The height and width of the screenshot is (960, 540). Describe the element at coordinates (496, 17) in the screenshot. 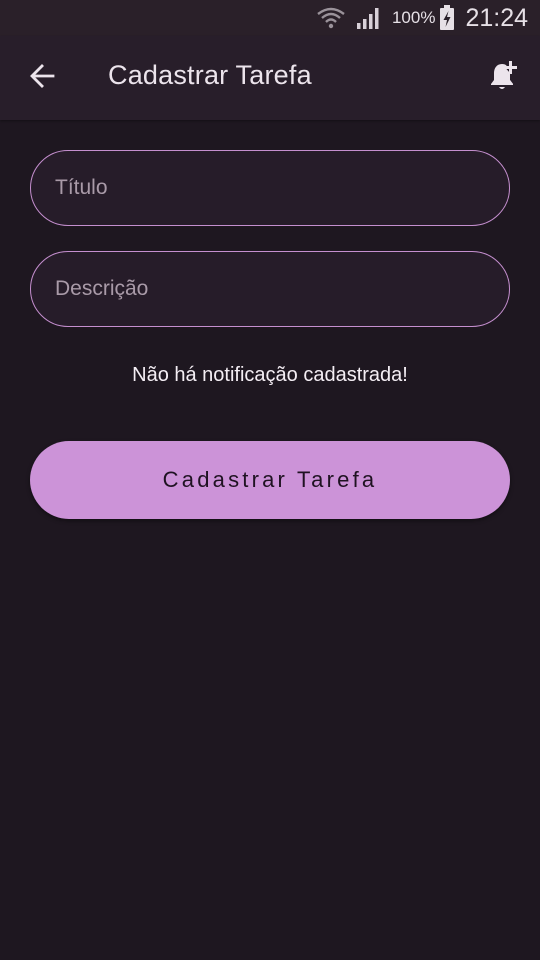

I see `status-clock: 21:24` at that location.